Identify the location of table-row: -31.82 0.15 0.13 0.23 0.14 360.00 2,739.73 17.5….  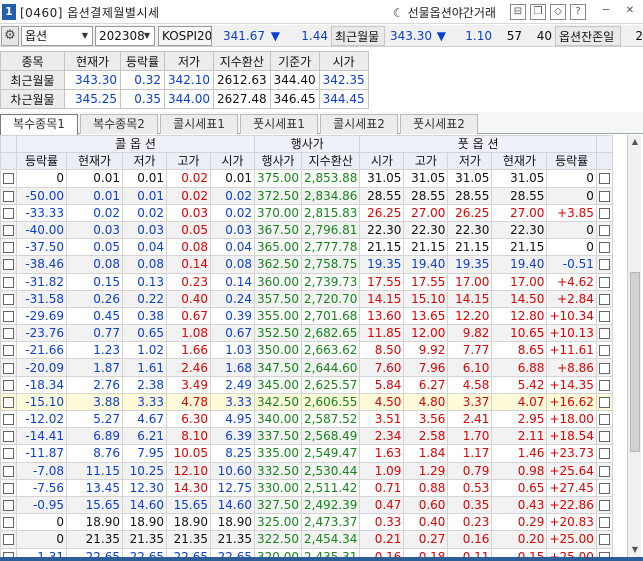
(306, 281).